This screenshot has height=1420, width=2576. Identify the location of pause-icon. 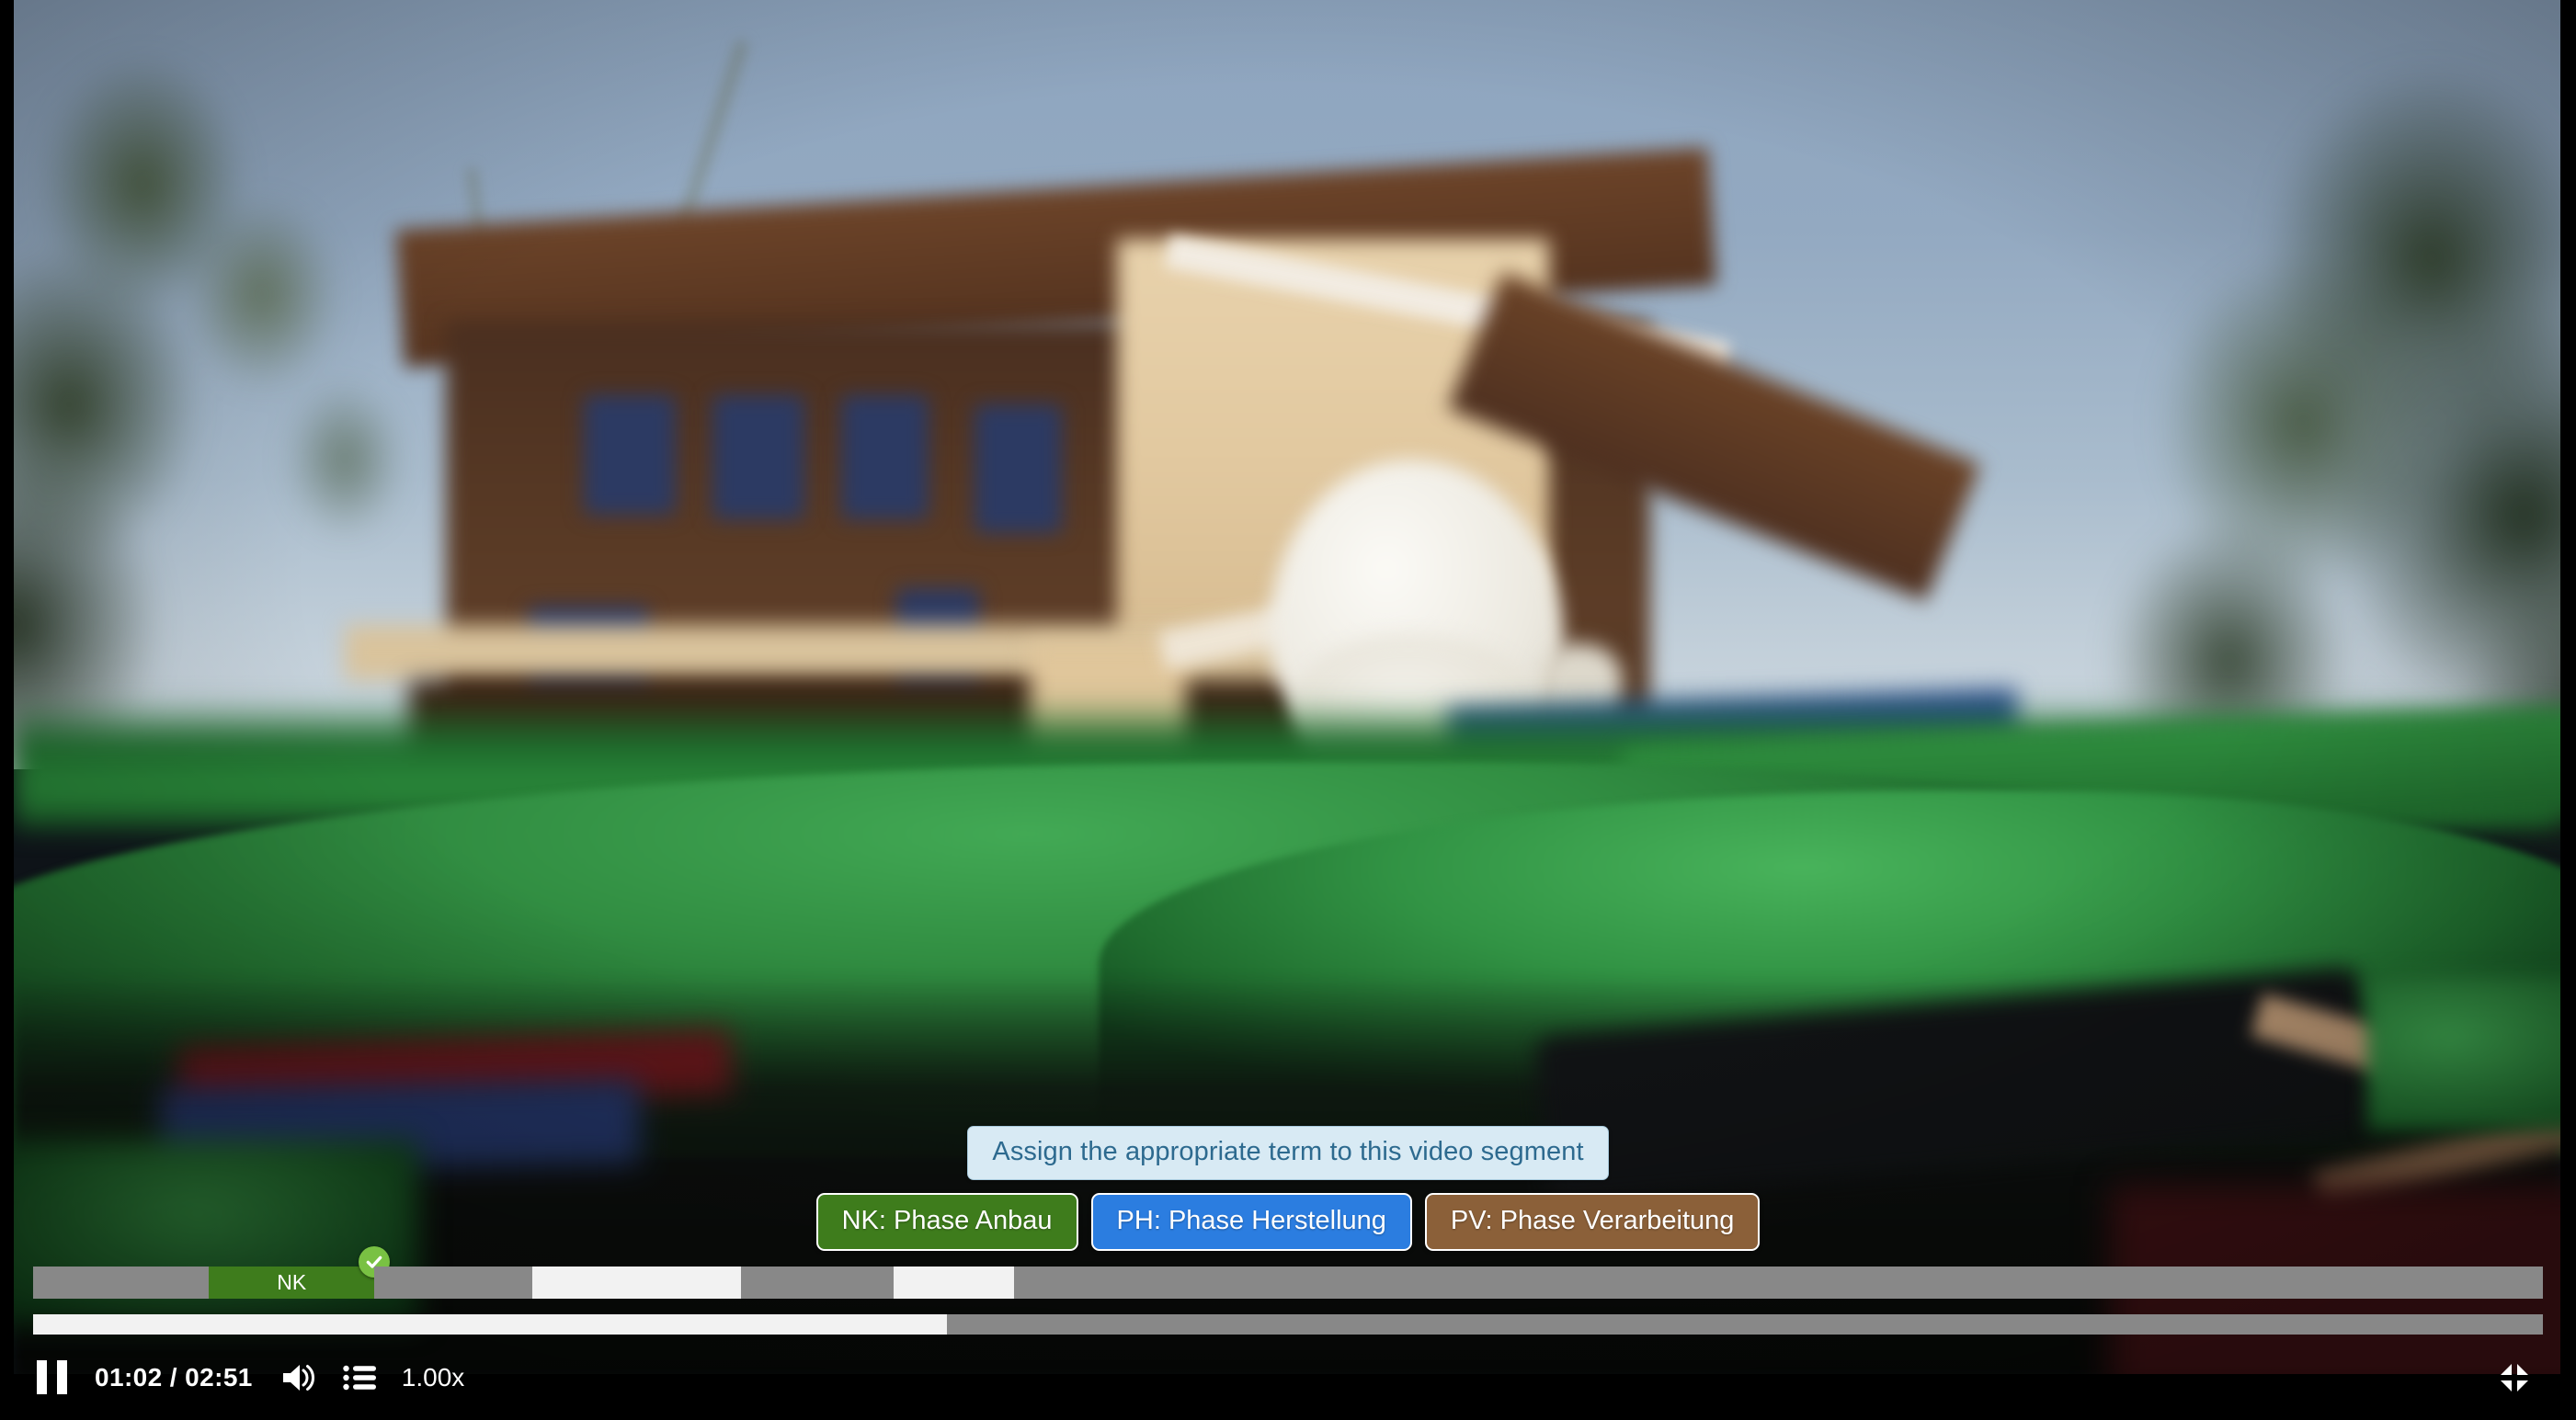
(52, 1377).